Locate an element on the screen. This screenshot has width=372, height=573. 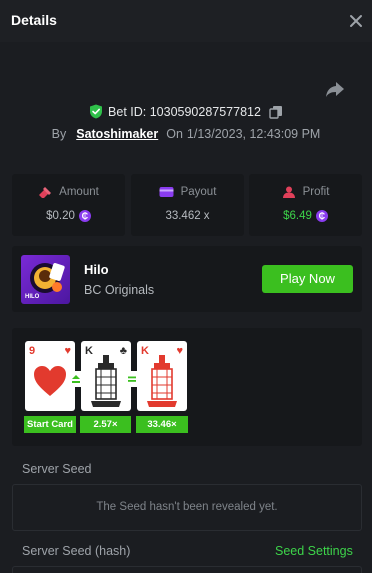
profit-stat: Profit $6.49 ₵ is located at coordinates (305, 205).